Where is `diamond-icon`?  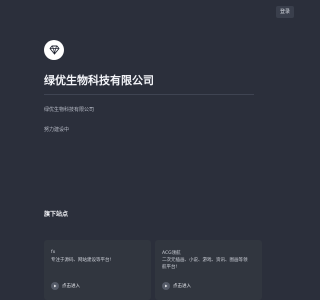 diamond-icon is located at coordinates (54, 50).